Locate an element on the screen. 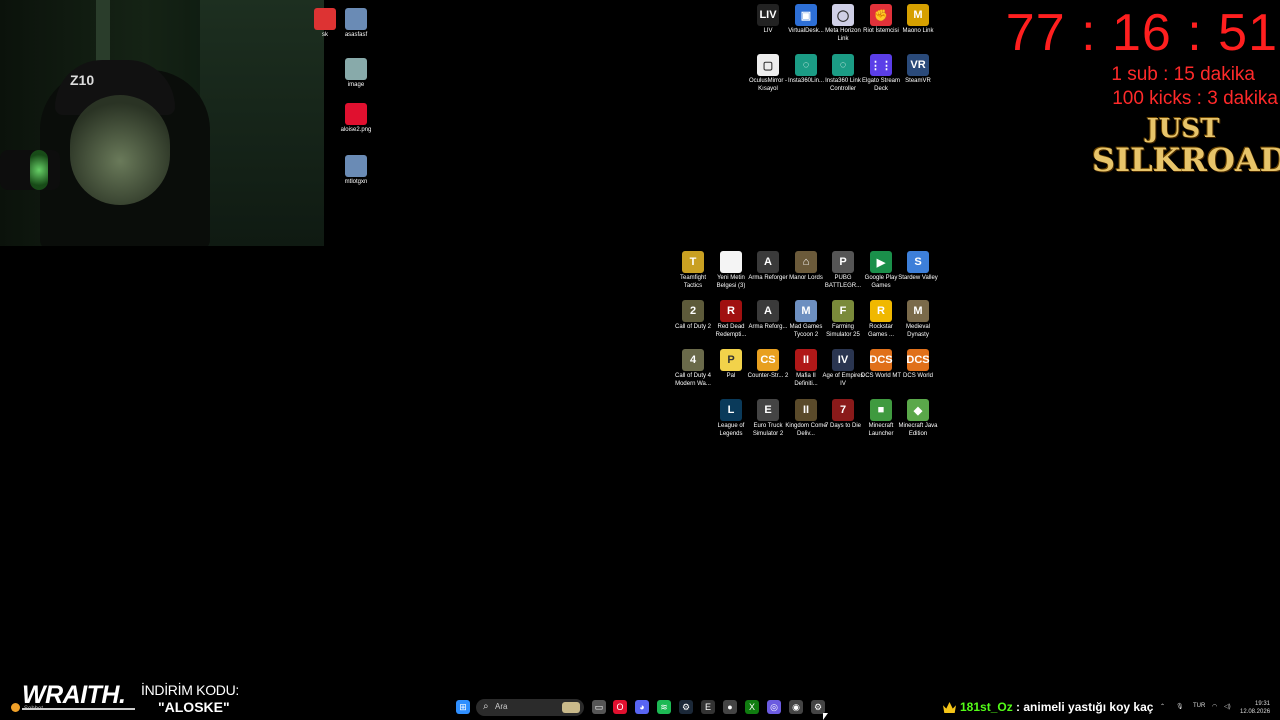 This screenshot has width=1280, height=720. liv-icon: LIV is located at coordinates (768, 15).